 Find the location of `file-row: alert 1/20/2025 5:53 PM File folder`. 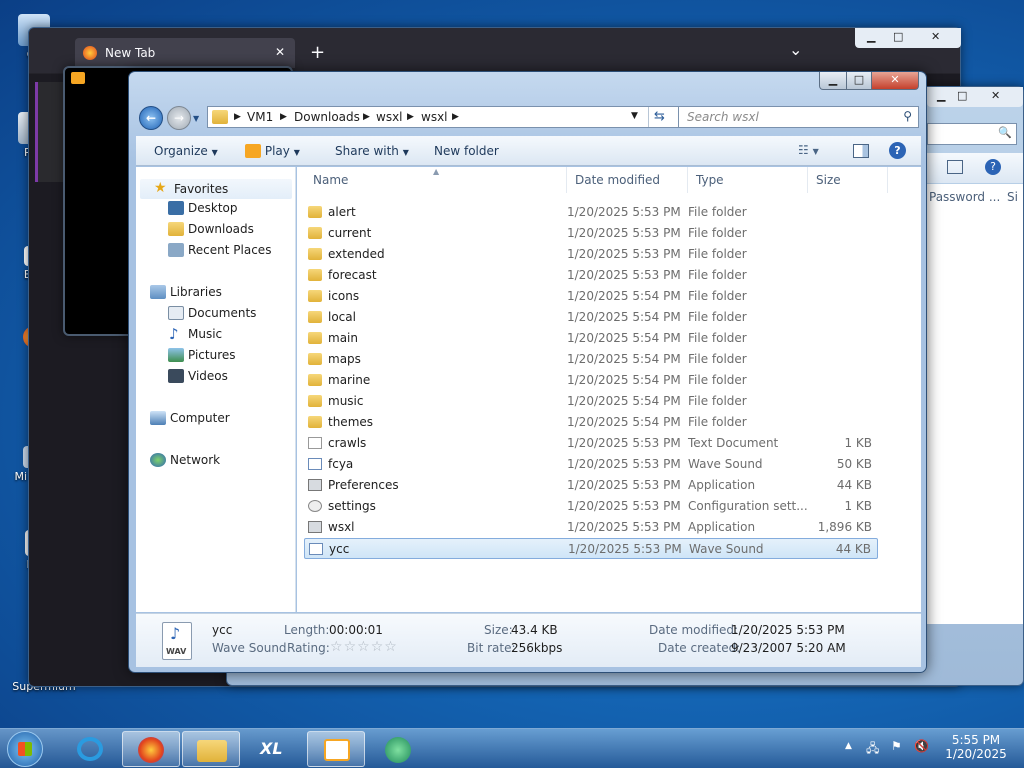

file-row: alert 1/20/2025 5:53 PM File folder is located at coordinates (591, 212).